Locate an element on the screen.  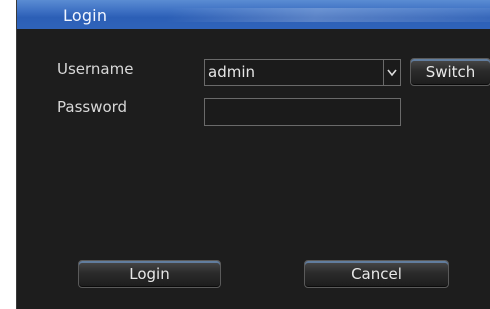
login-button: Login is located at coordinates (149, 274).